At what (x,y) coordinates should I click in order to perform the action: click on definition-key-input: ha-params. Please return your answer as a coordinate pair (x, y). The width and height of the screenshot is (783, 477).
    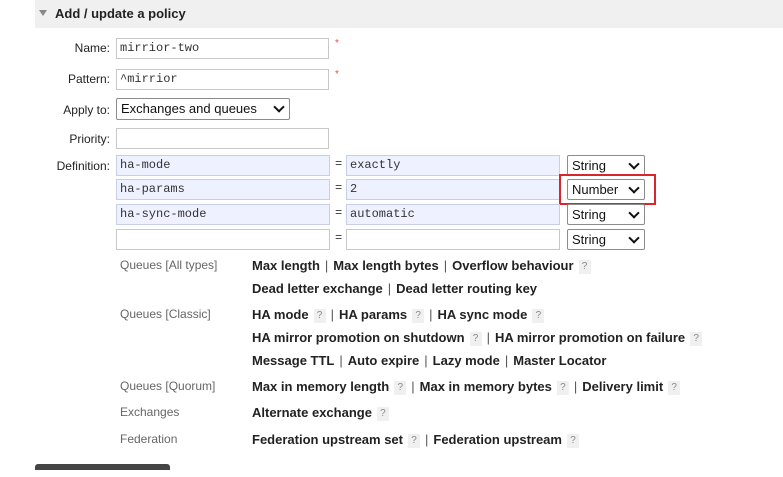
    Looking at the image, I should click on (223, 189).